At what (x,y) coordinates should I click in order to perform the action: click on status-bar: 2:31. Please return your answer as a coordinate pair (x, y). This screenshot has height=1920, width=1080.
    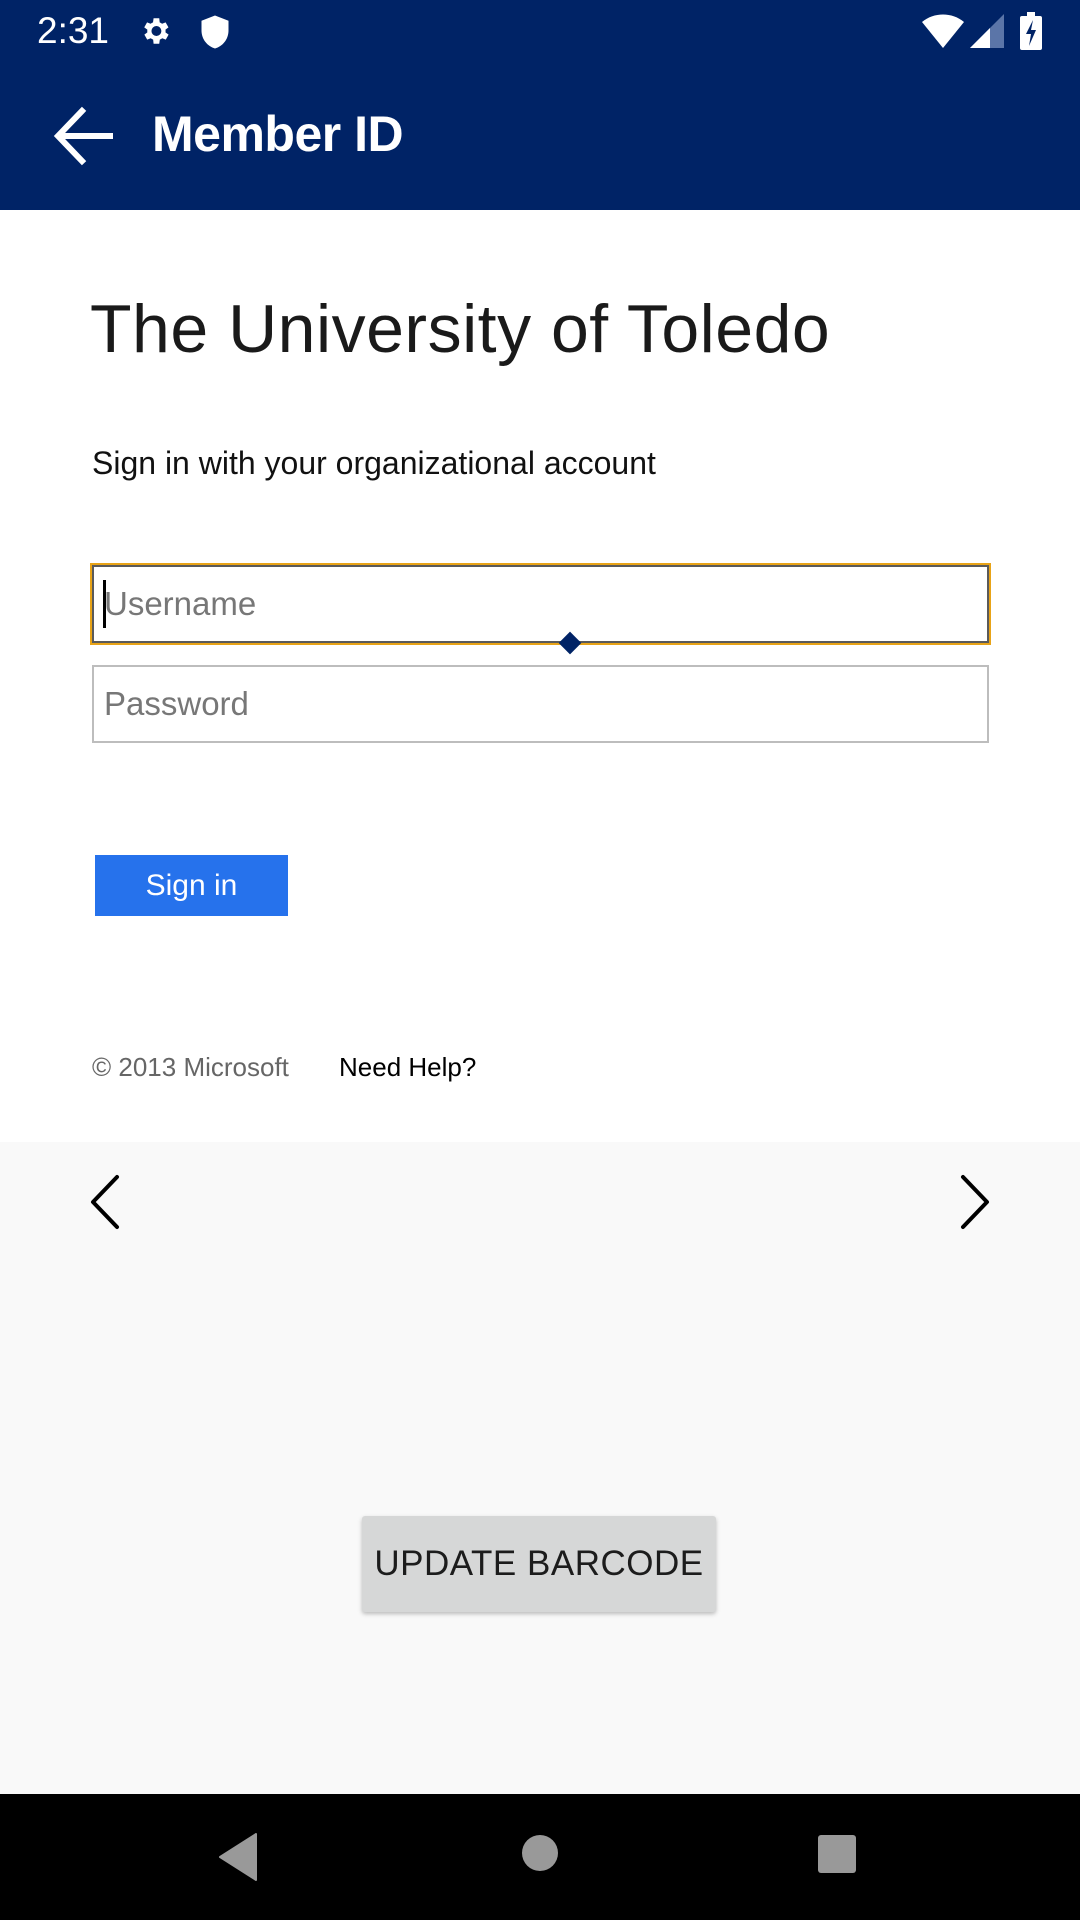
    Looking at the image, I should click on (540, 31).